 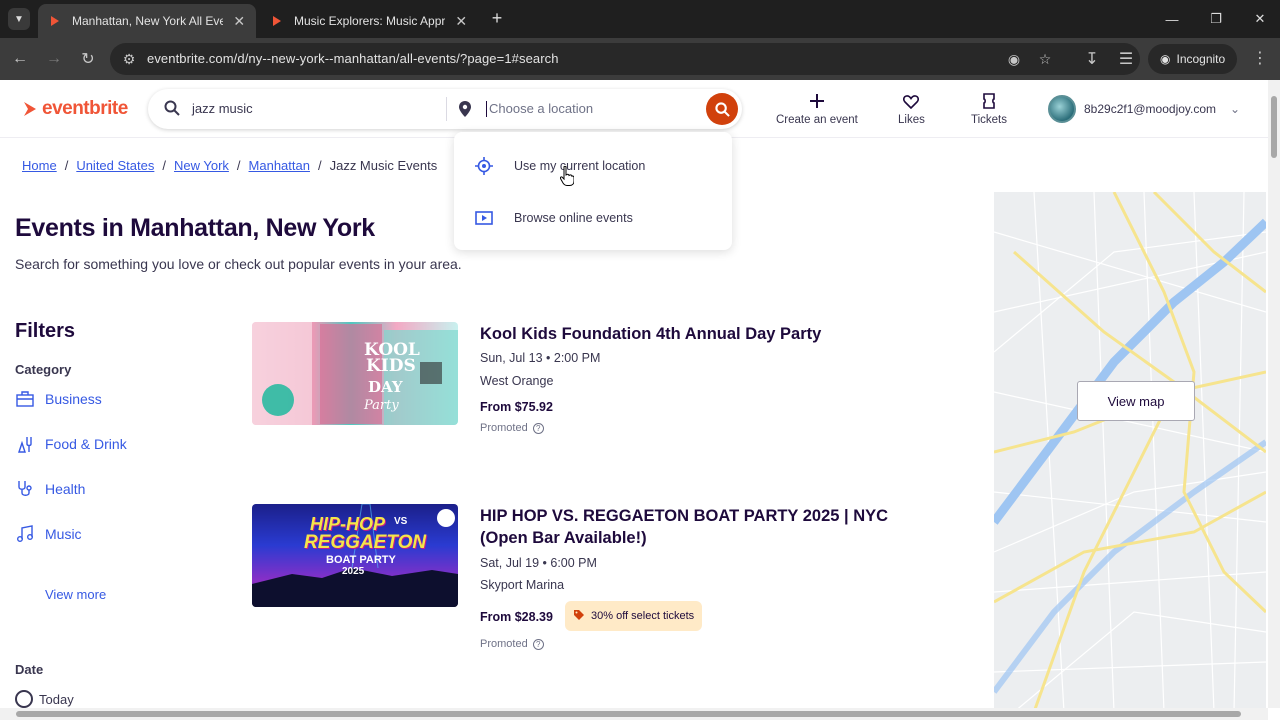 What do you see at coordinates (1092, 59) in the screenshot?
I see `download-icon: ↧` at bounding box center [1092, 59].